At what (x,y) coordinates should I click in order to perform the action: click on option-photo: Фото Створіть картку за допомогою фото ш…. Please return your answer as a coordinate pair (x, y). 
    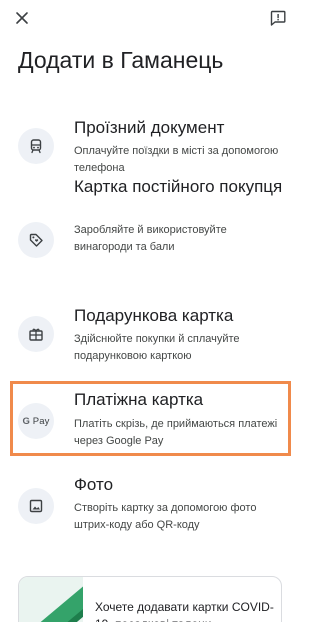
    Looking at the image, I should click on (150, 507).